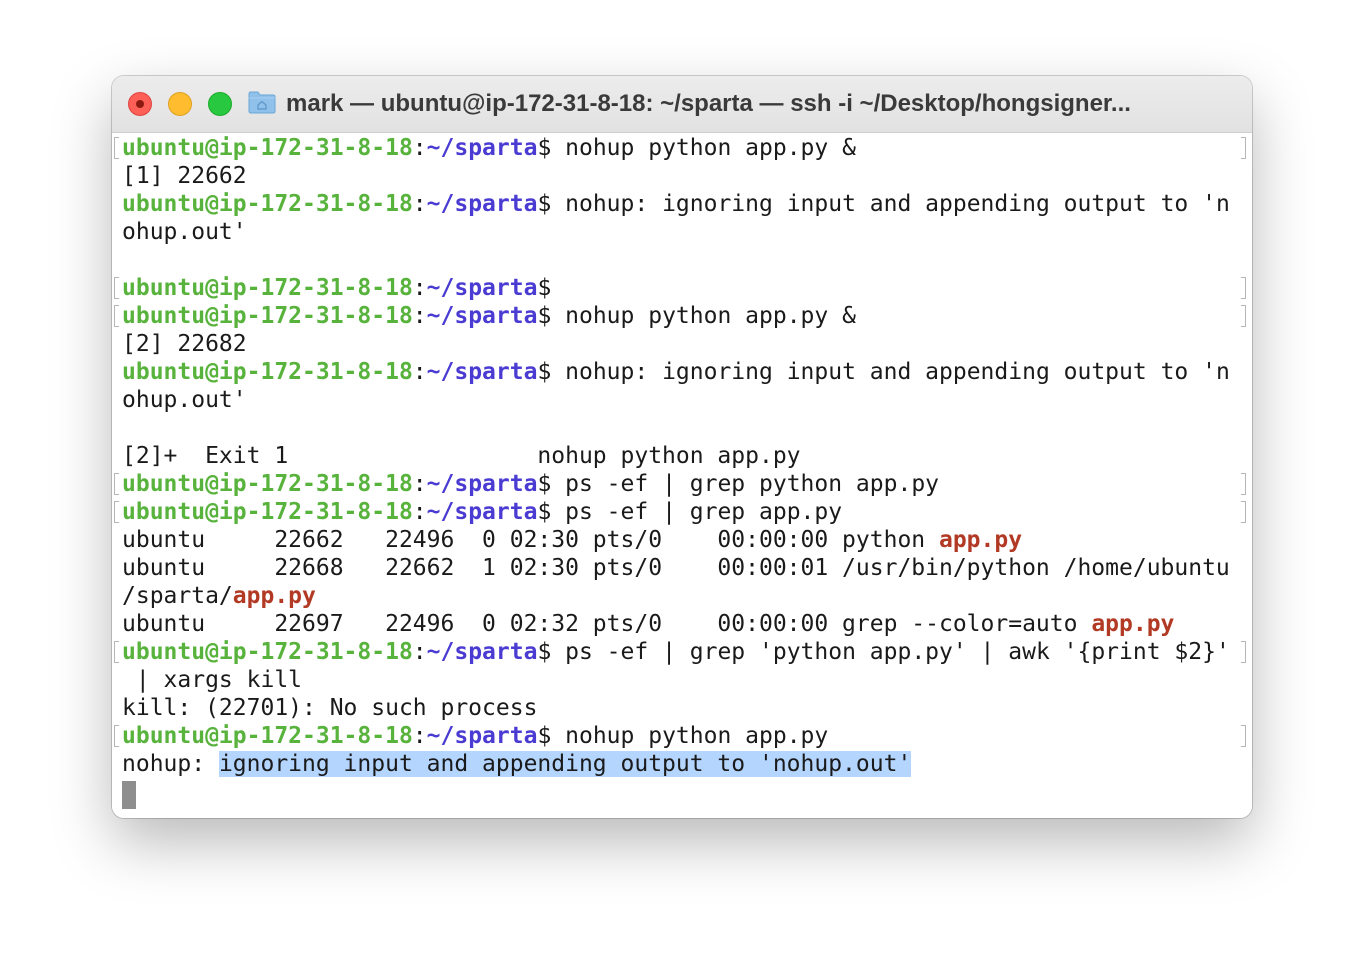 This screenshot has height=966, width=1364. Describe the element at coordinates (140, 104) in the screenshot. I see `close-button` at that location.